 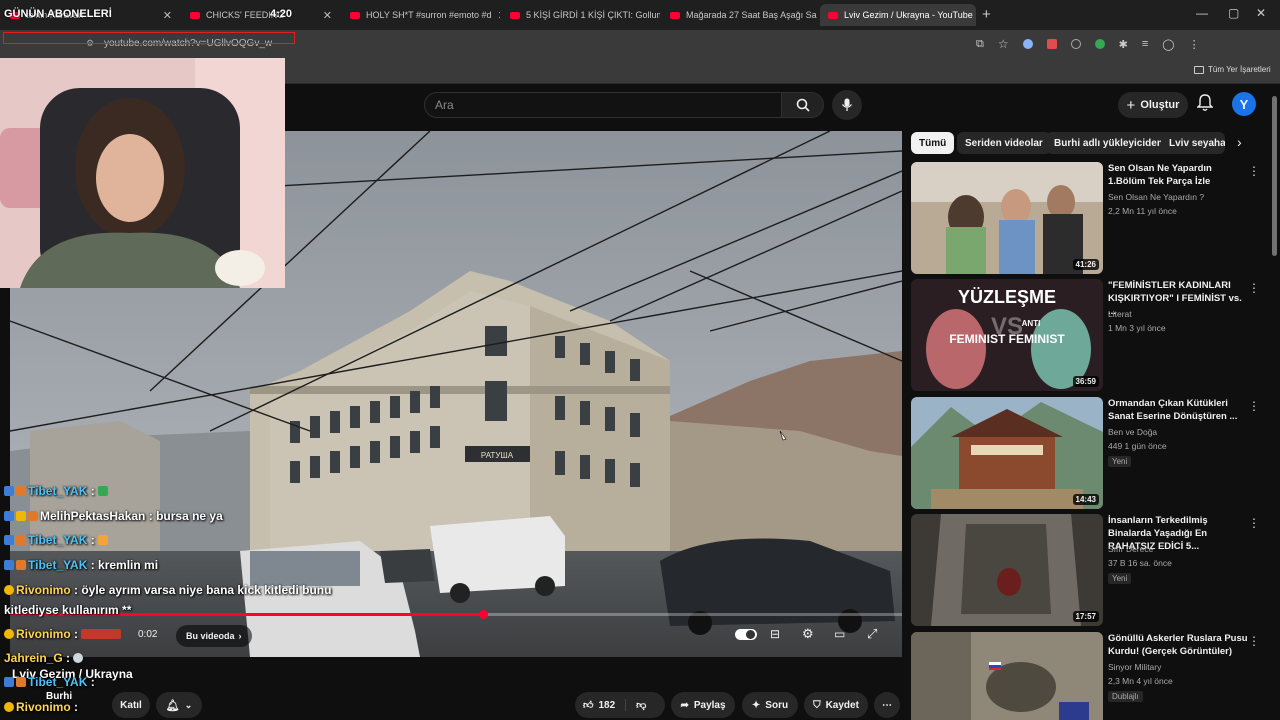 I want to click on chevron-down-icon: ⌄, so click(x=188, y=704).